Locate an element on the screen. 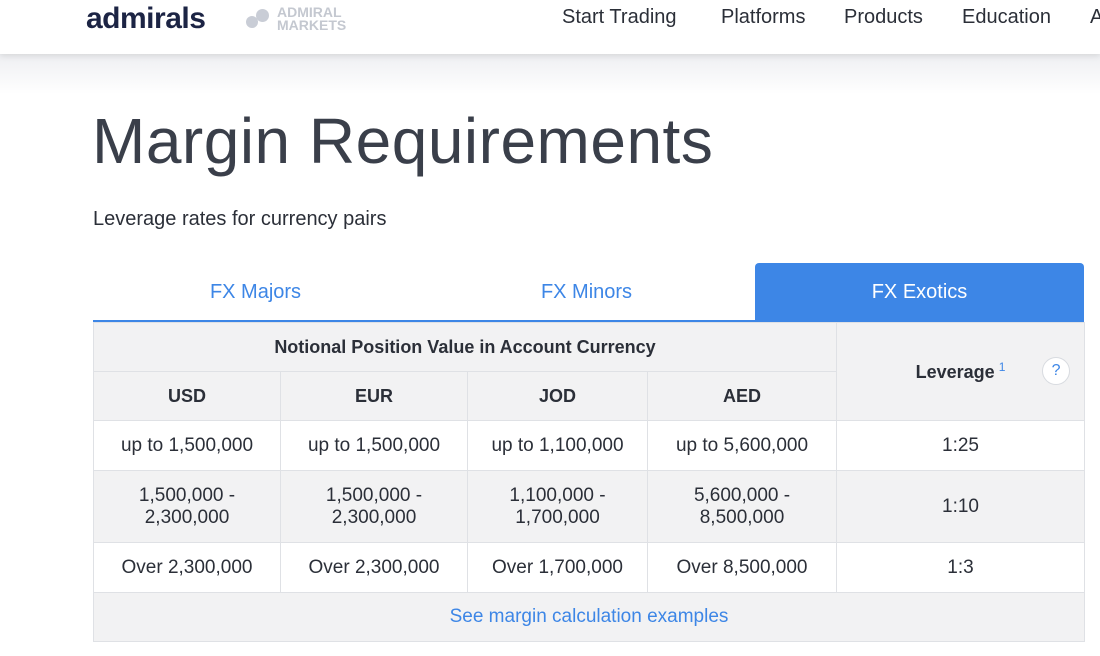 The width and height of the screenshot is (1100, 656). table-cell: 1,100,000 - 1,700,000 is located at coordinates (557, 506).